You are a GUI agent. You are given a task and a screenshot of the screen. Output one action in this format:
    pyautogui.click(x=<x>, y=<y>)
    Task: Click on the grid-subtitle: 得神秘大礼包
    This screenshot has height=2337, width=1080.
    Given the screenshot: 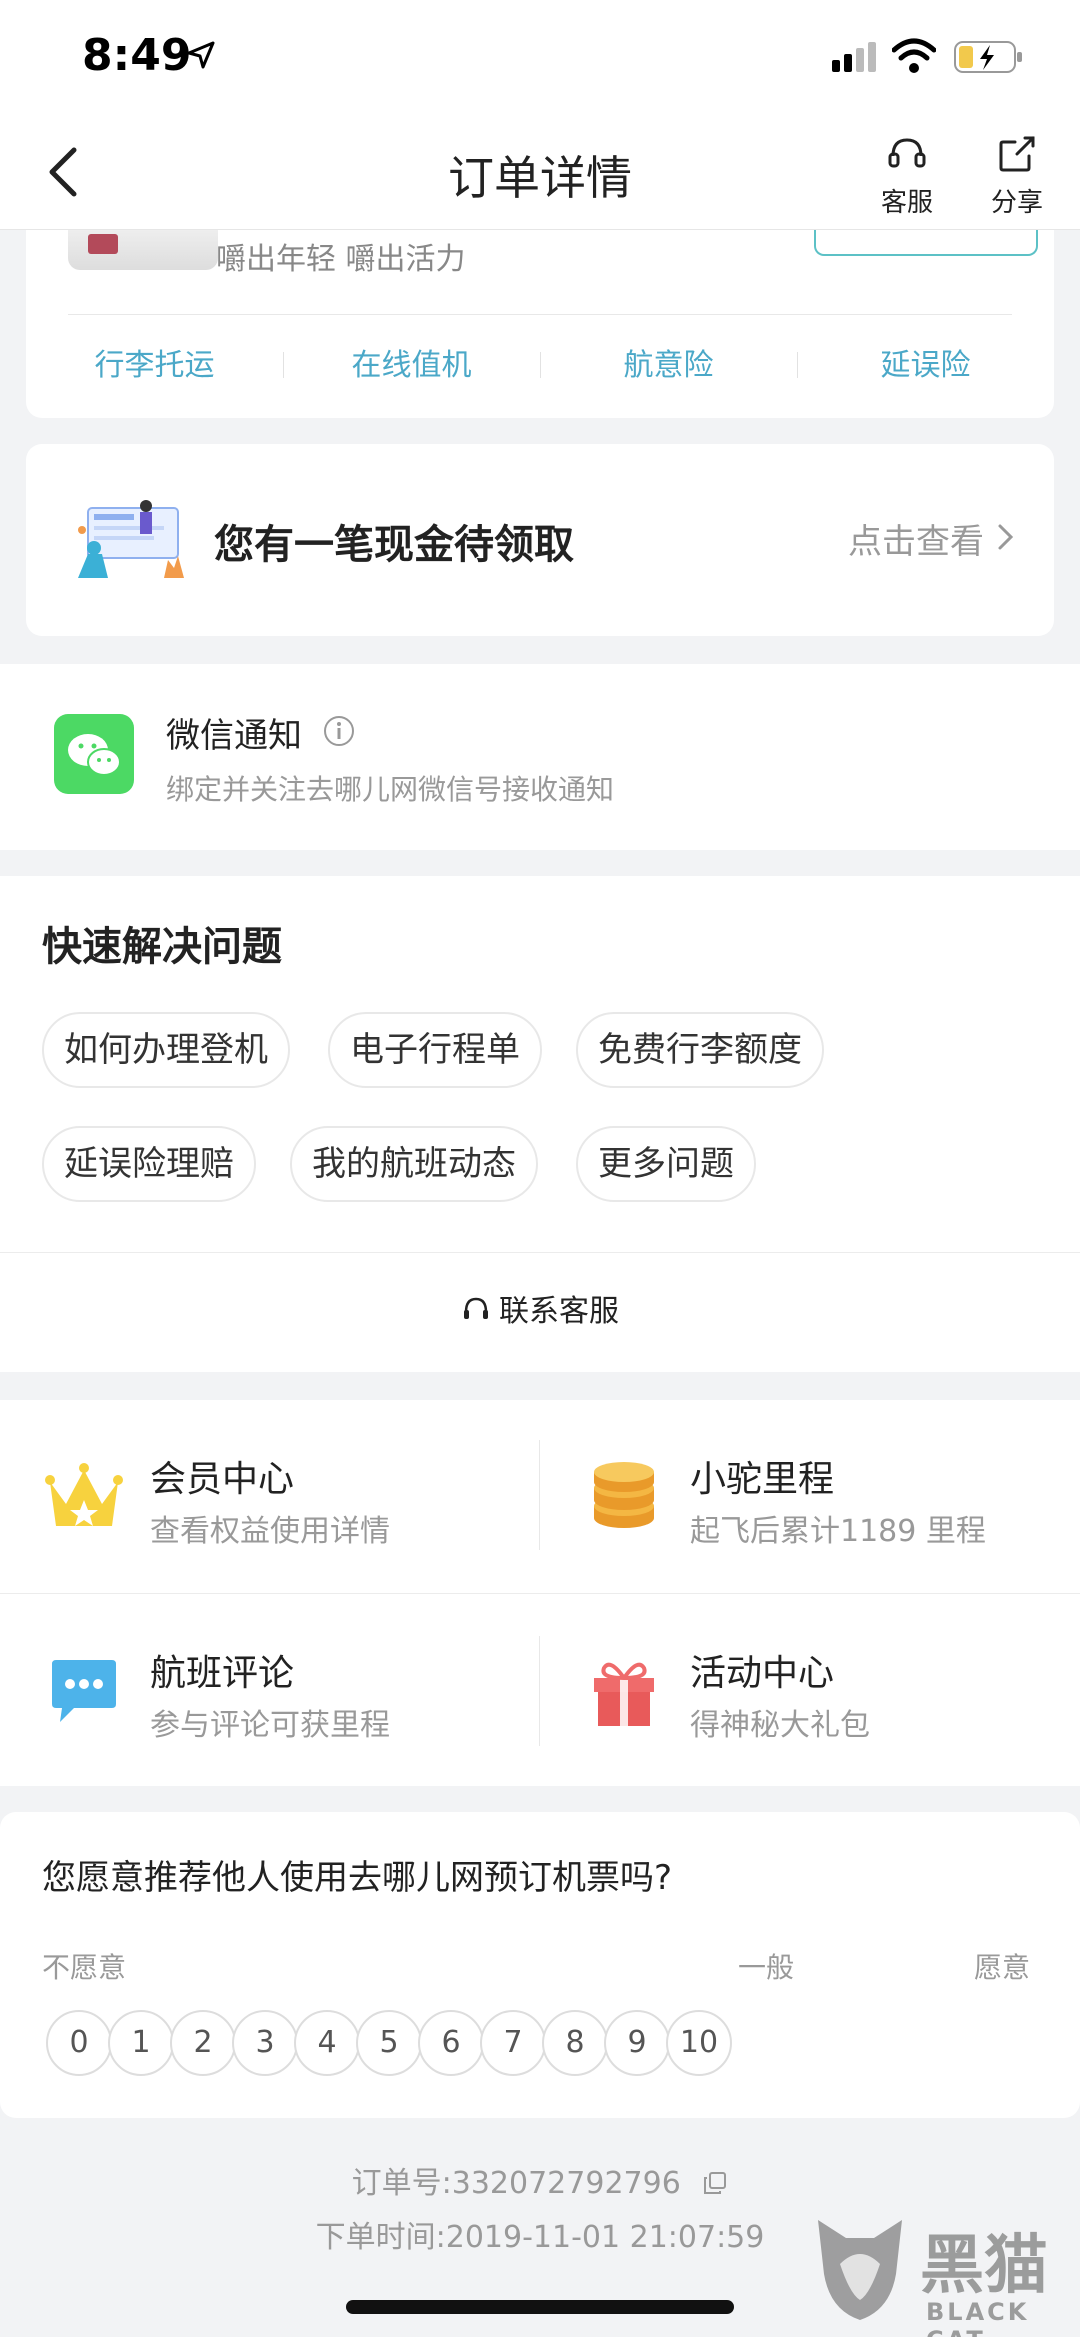 What is the action you would take?
    pyautogui.click(x=780, y=1725)
    